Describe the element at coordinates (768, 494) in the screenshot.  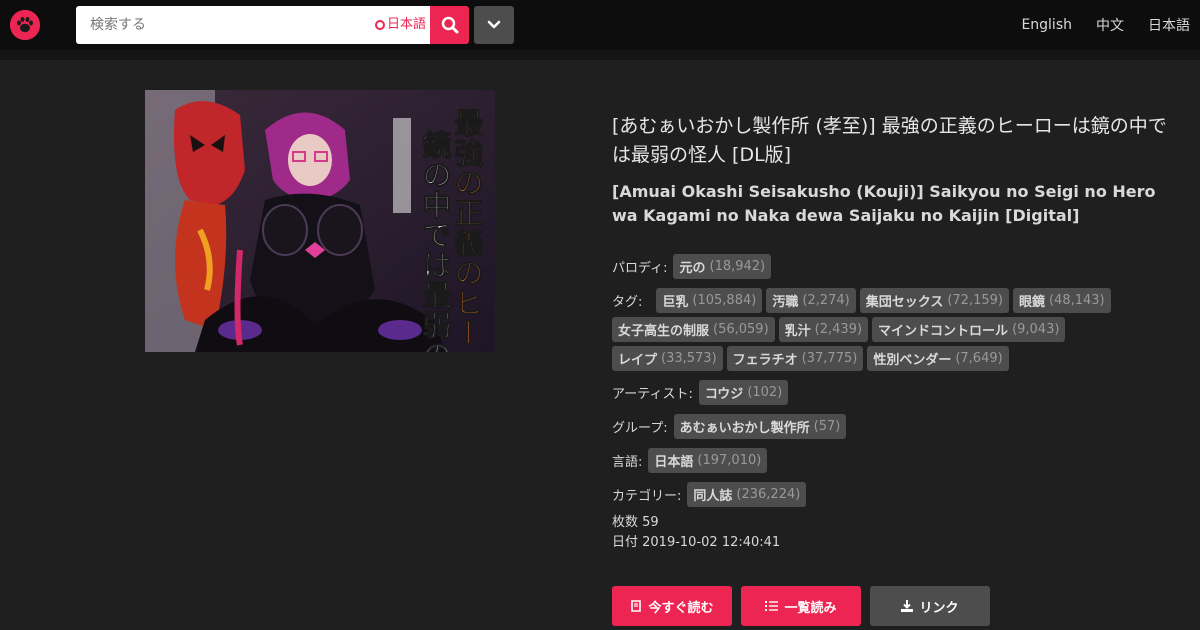
I see `tag-count: (236,224)` at that location.